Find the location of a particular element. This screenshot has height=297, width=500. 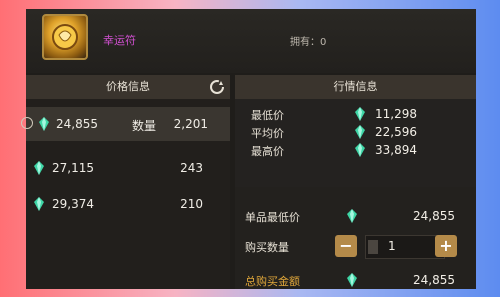

min-price-value: 11,298 is located at coordinates (396, 114).